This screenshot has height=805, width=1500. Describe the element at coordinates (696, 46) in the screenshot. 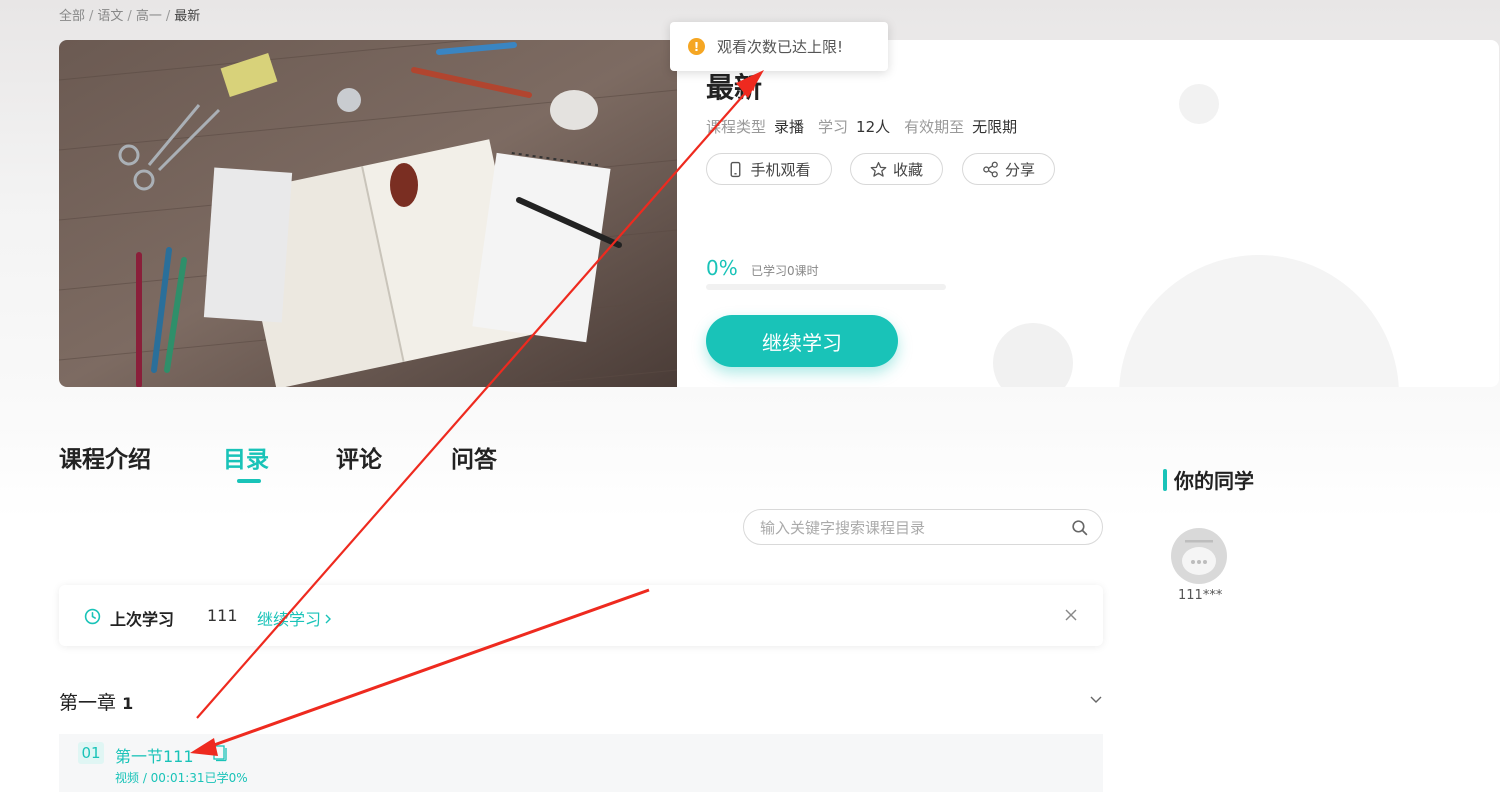

I see `warning-icon: !` at that location.